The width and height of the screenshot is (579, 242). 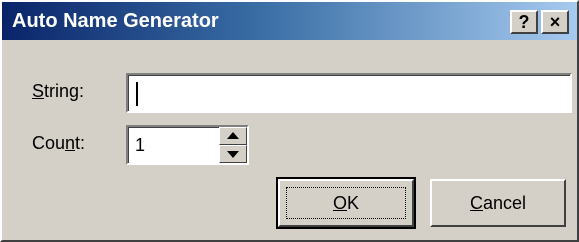 I want to click on cancel-button: Cancel, so click(x=498, y=203).